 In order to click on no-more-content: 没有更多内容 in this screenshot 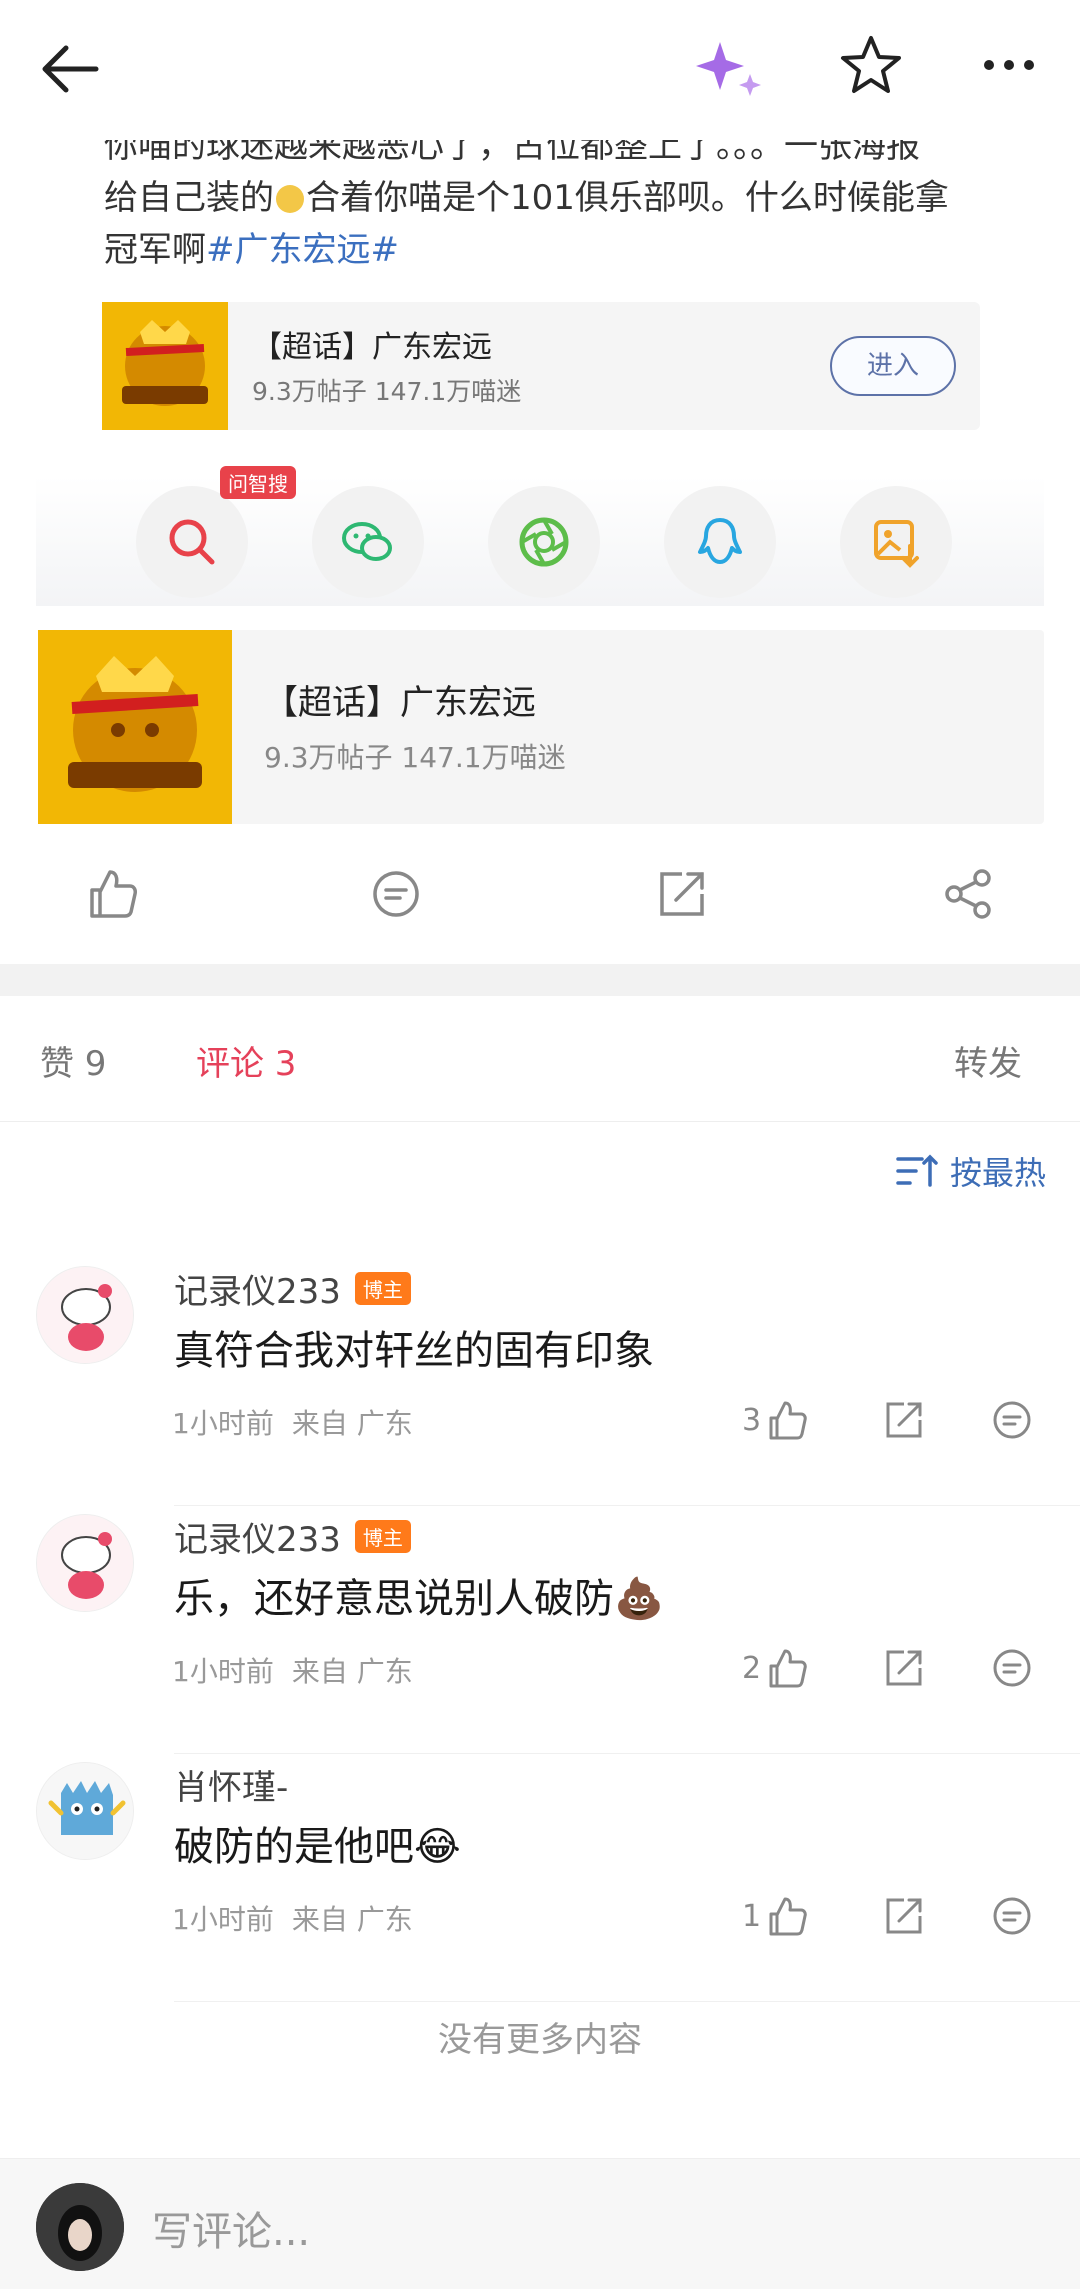, I will do `click(540, 2040)`.